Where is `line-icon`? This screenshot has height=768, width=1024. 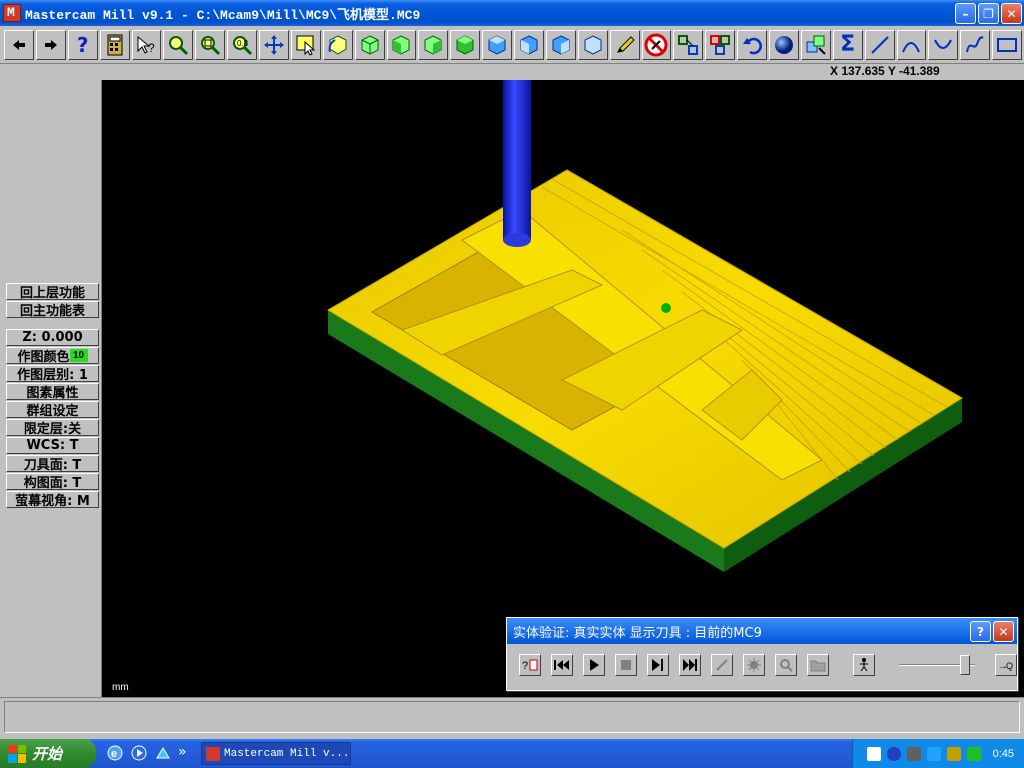
line-icon is located at coordinates (879, 44).